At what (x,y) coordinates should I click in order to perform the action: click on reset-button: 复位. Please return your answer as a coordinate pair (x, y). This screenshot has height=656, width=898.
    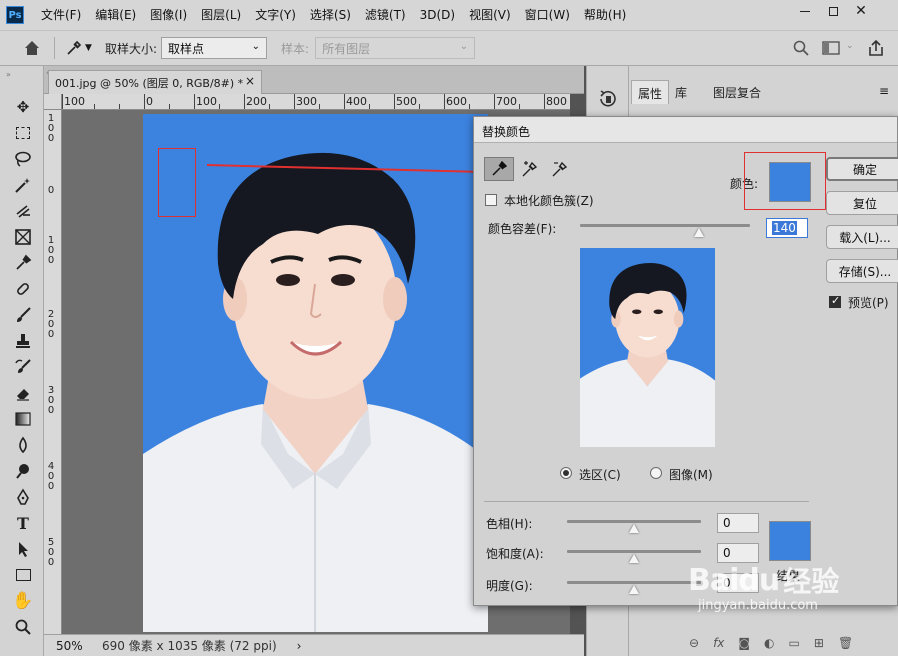
    Looking at the image, I should click on (862, 203).